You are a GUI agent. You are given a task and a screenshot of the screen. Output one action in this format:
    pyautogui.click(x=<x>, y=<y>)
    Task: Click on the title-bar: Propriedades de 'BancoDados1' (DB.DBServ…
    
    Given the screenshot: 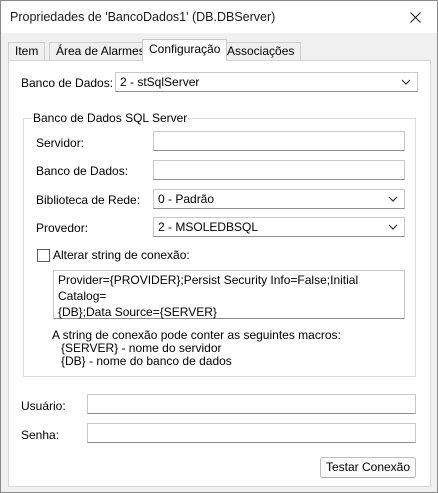 What is the action you would take?
    pyautogui.click(x=219, y=17)
    